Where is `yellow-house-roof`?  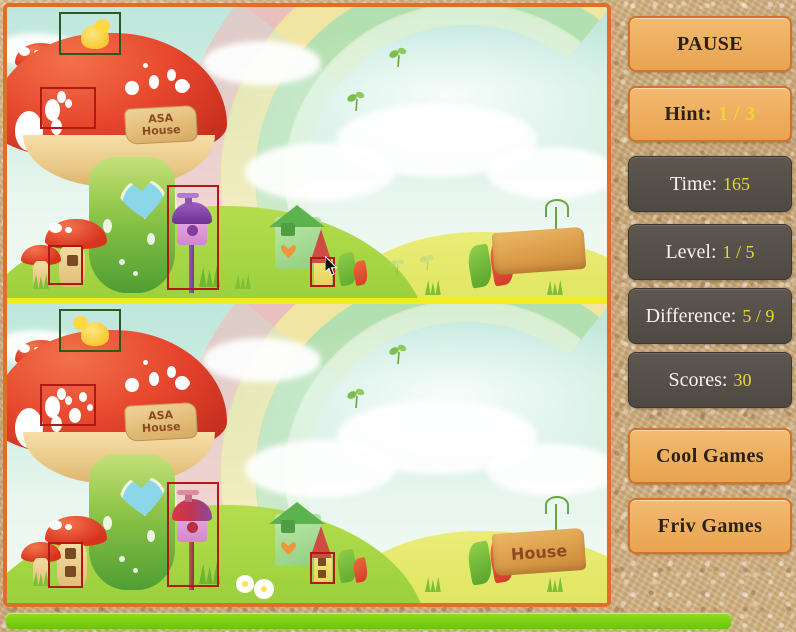 yellow-house-roof is located at coordinates (321, 542).